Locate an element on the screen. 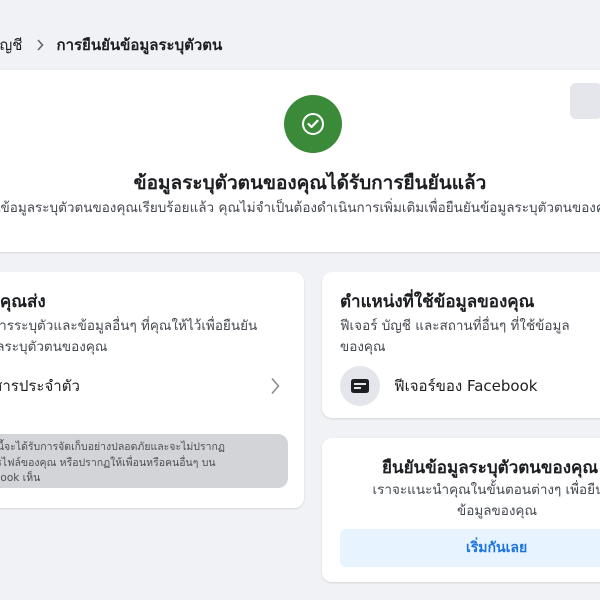 The image size is (600, 600). status-title: ข้อมูลระบุตัวตนของคุณได้รับการยืนยันแล้ว is located at coordinates (310, 183).